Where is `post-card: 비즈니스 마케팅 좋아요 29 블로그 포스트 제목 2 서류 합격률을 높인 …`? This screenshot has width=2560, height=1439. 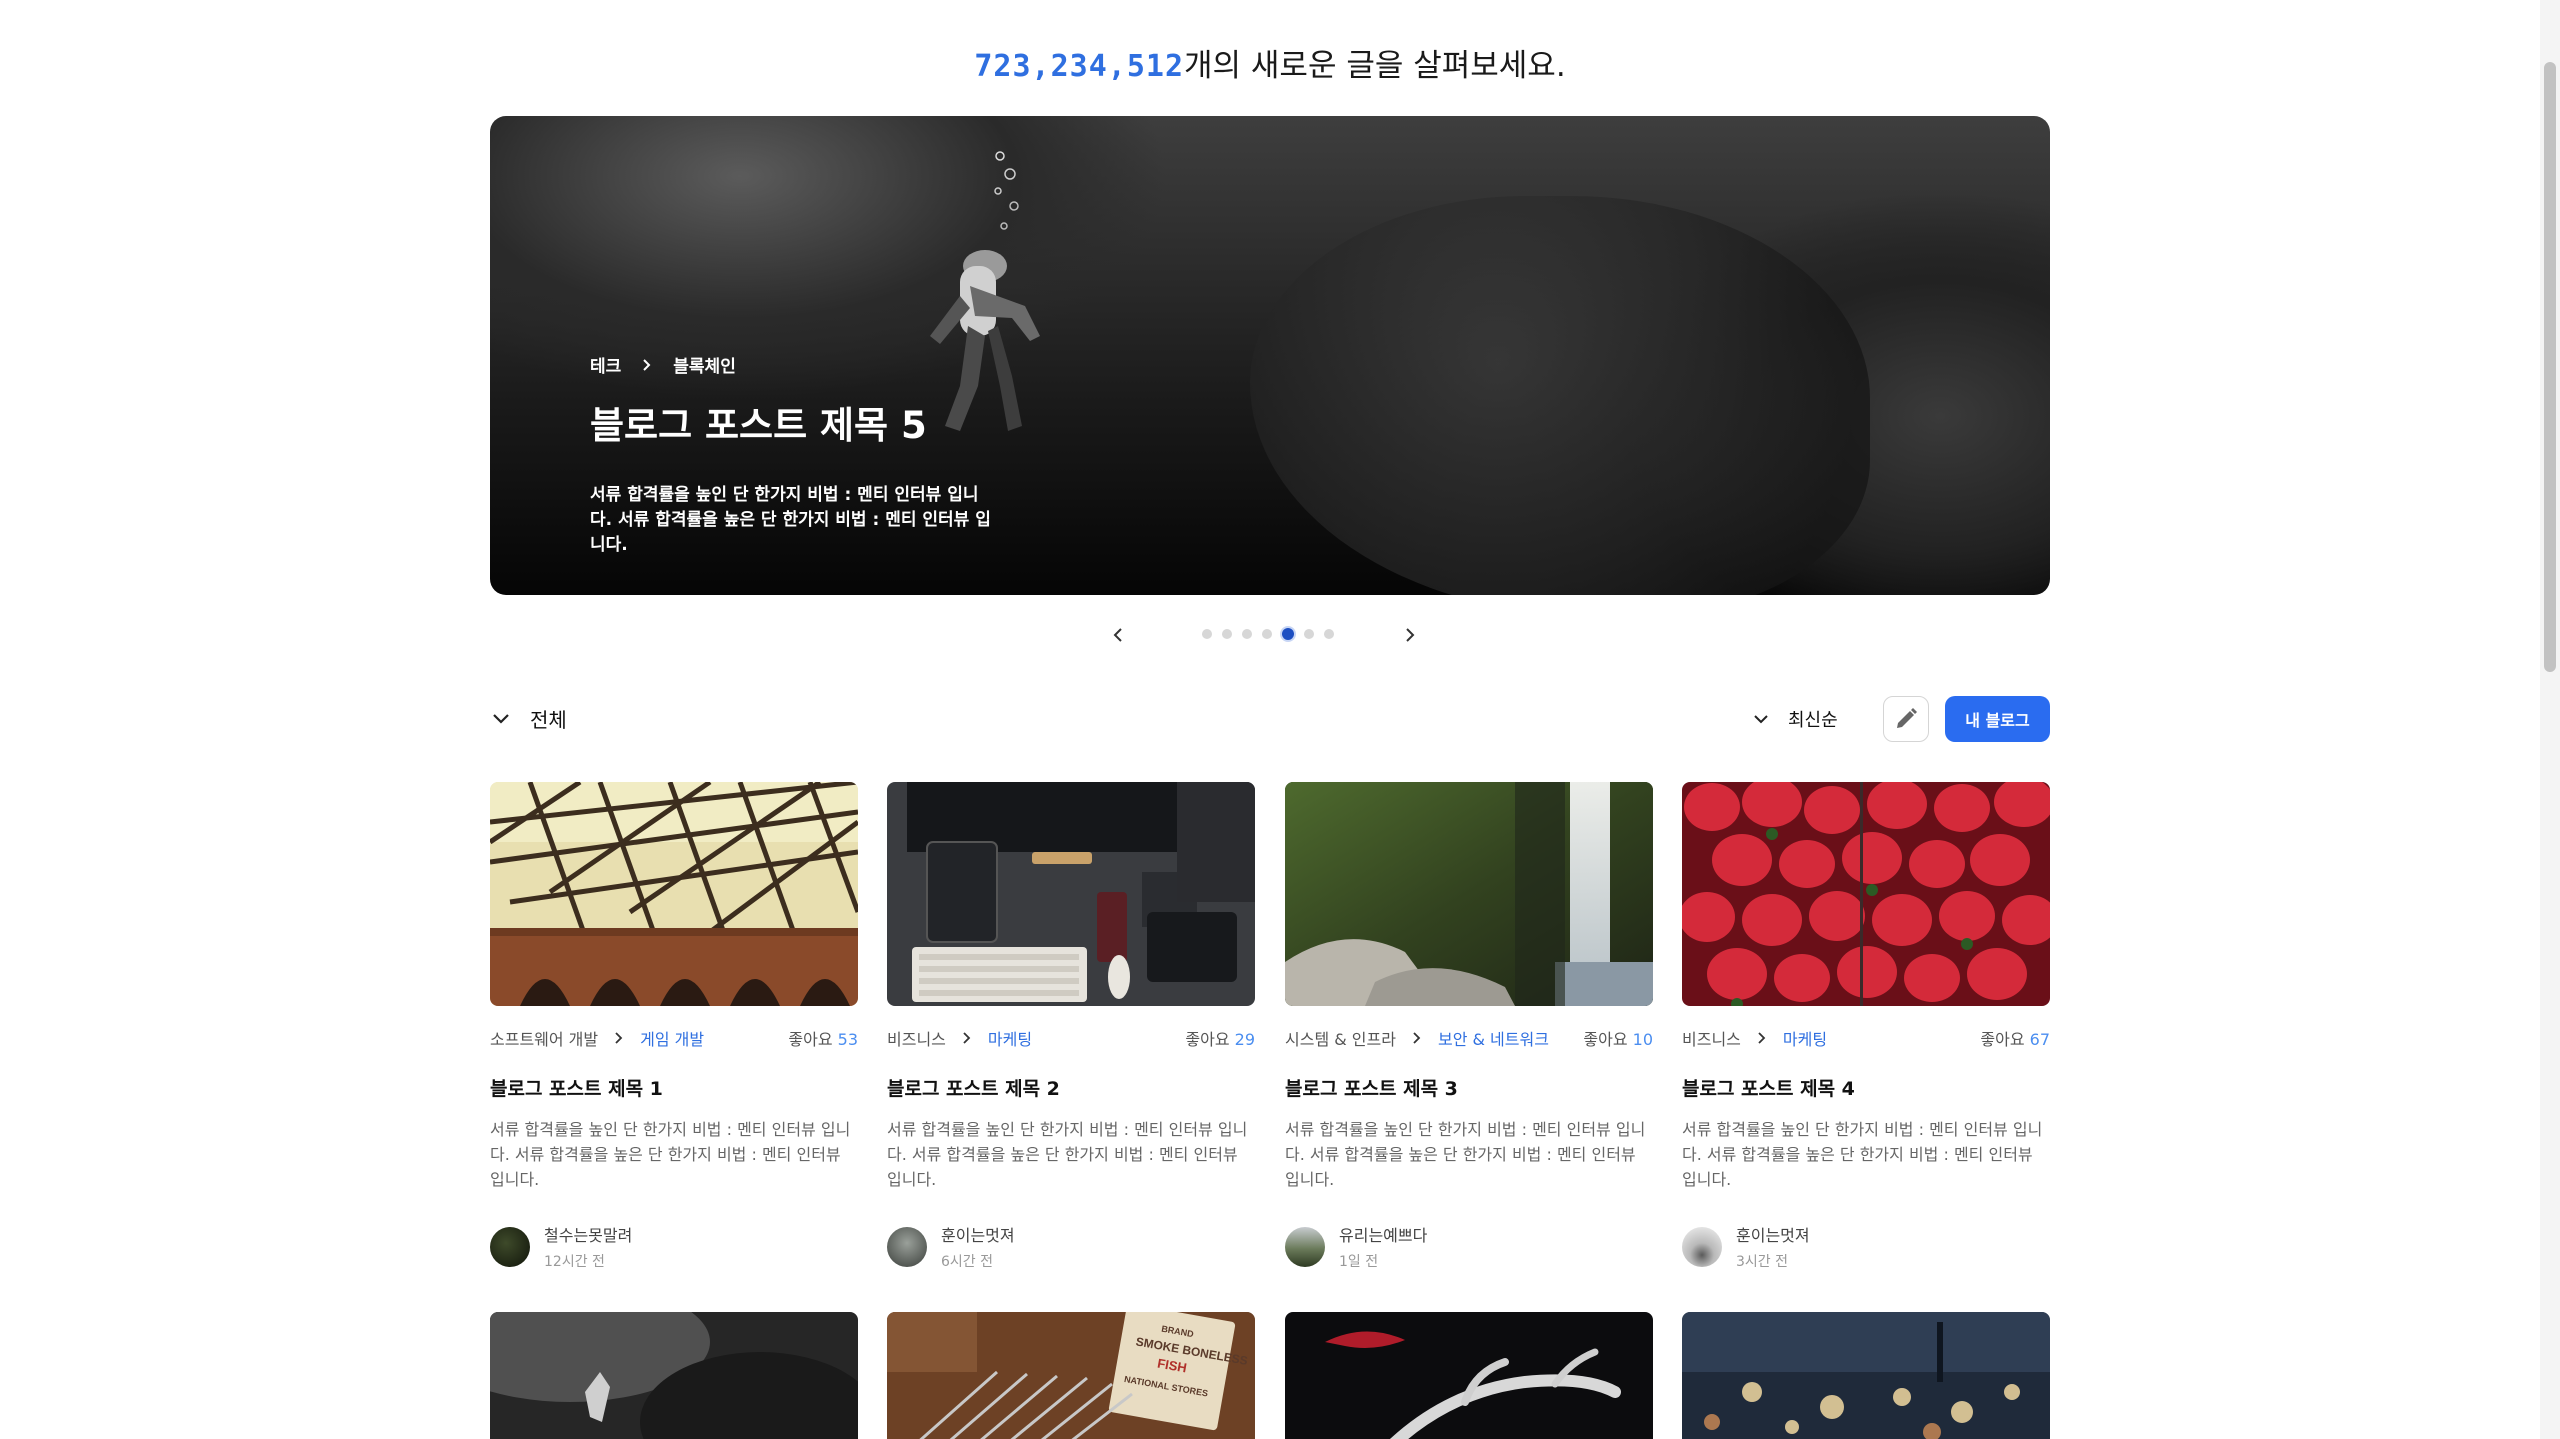
post-card: 비즈니스 마케팅 좋아요 29 블로그 포스트 제목 2 서류 합격률을 높인 … is located at coordinates (1071, 1026).